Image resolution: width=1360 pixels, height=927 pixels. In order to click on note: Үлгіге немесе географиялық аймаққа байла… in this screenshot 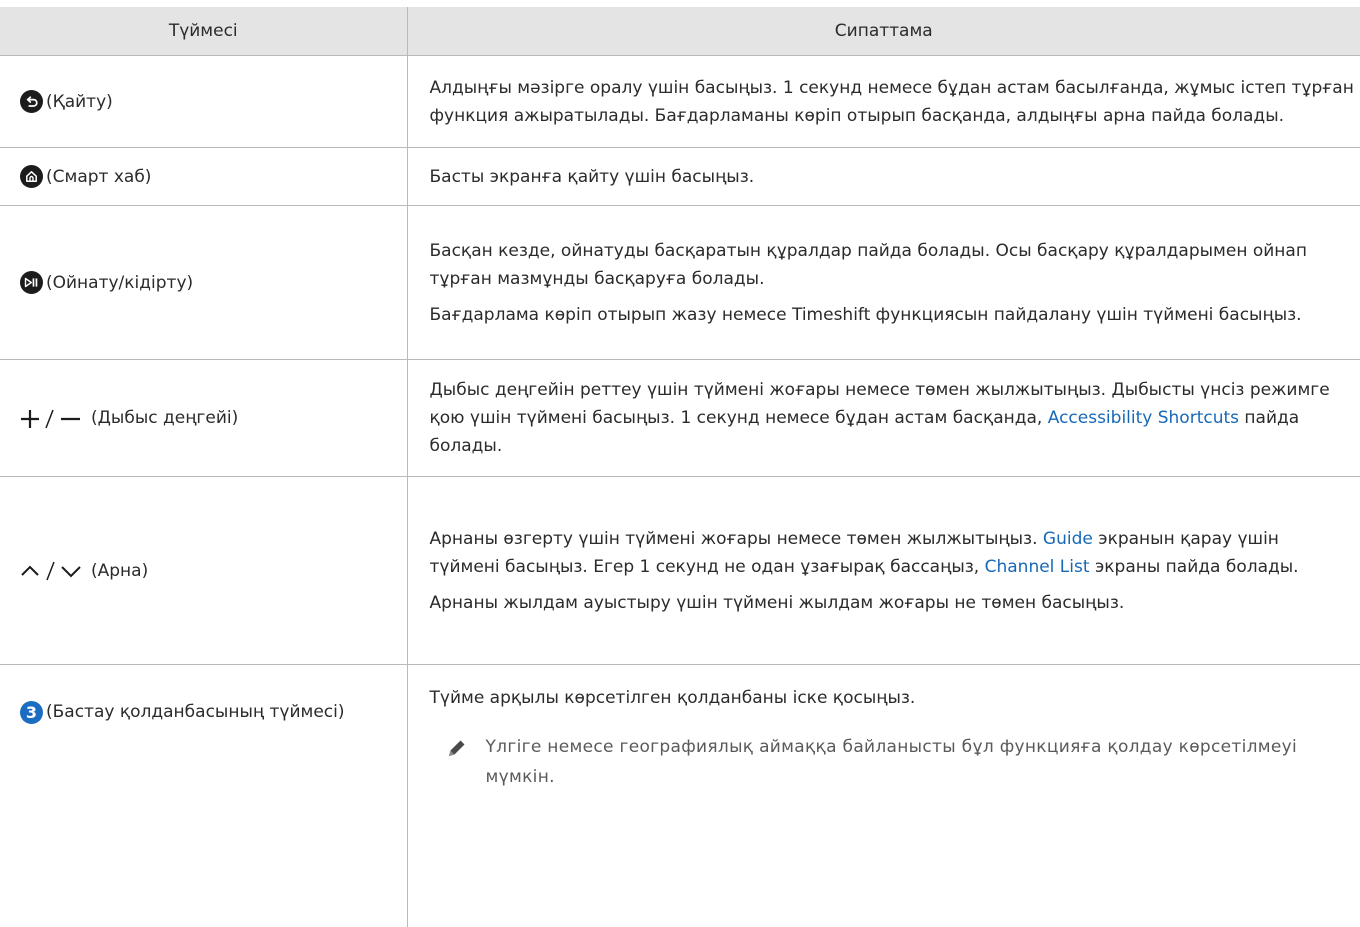, I will do `click(892, 762)`.